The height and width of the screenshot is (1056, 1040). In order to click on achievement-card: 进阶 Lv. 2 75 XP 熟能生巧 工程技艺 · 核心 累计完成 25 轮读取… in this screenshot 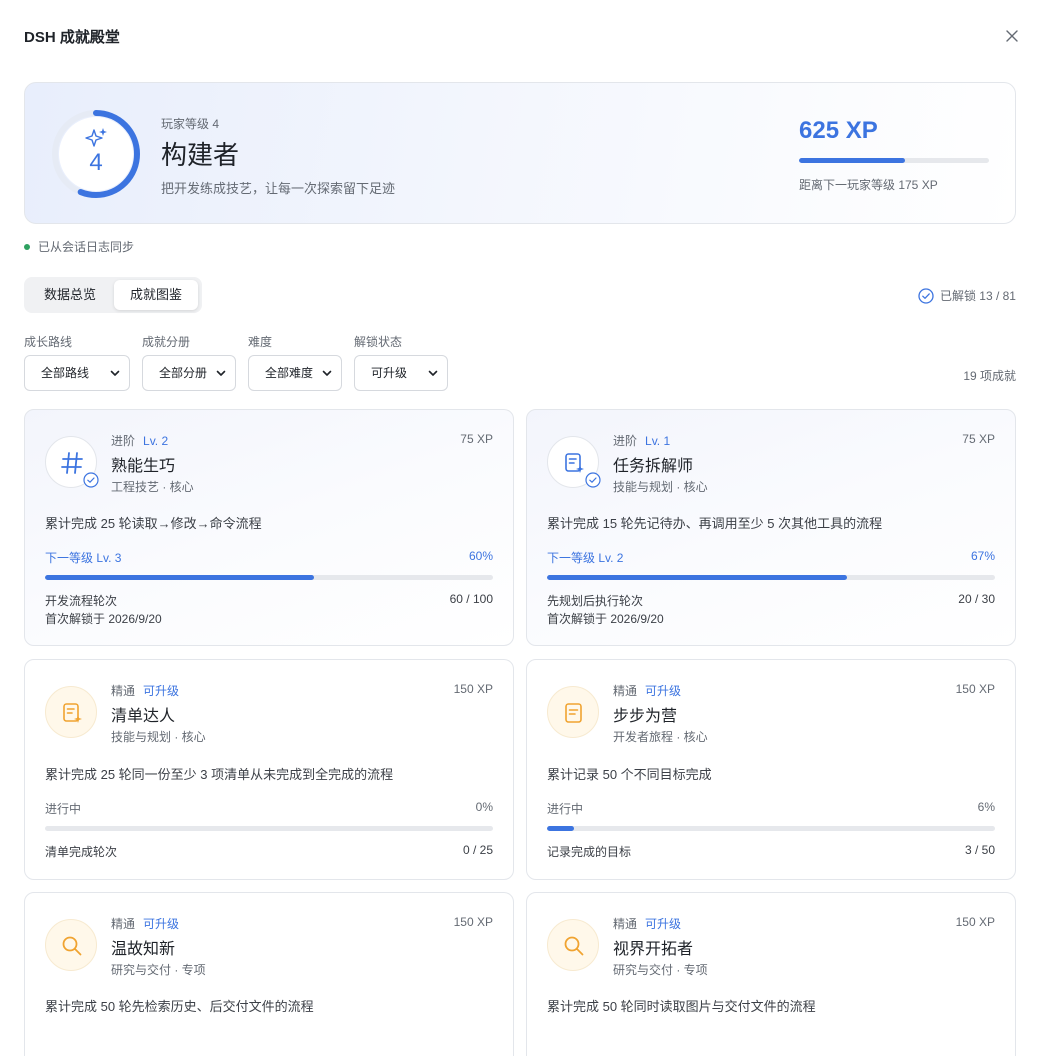, I will do `click(269, 527)`.